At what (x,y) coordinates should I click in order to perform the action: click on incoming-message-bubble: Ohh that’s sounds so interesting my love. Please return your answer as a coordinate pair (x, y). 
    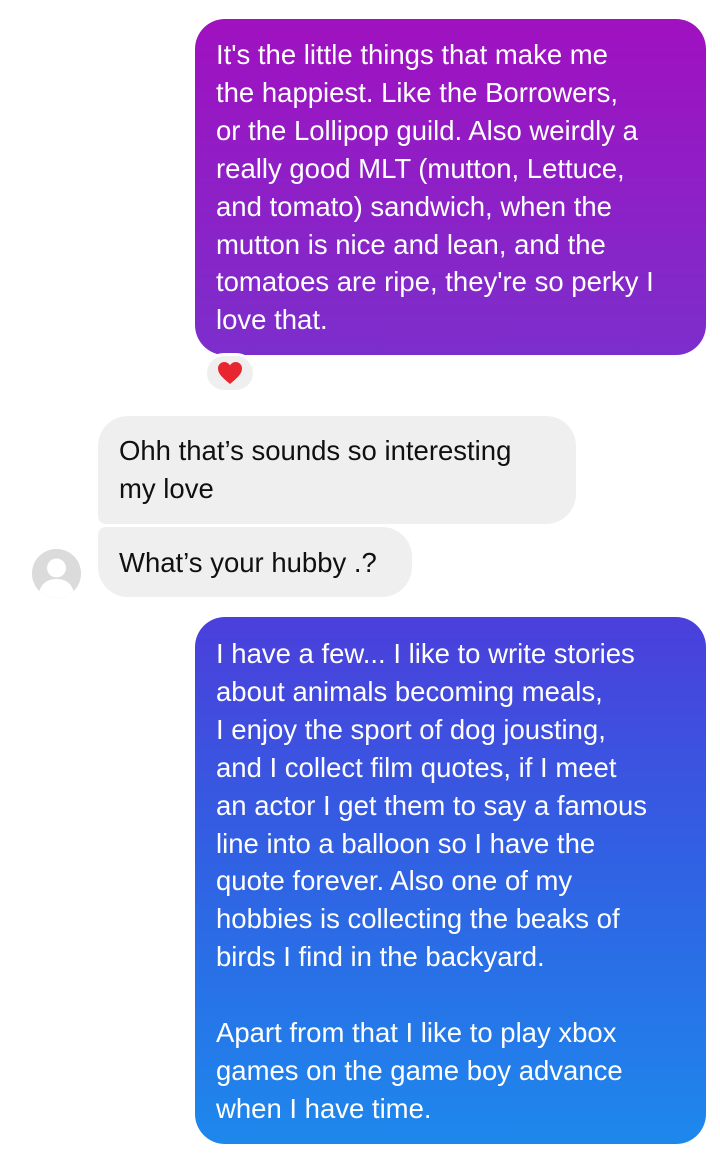
    Looking at the image, I should click on (337, 470).